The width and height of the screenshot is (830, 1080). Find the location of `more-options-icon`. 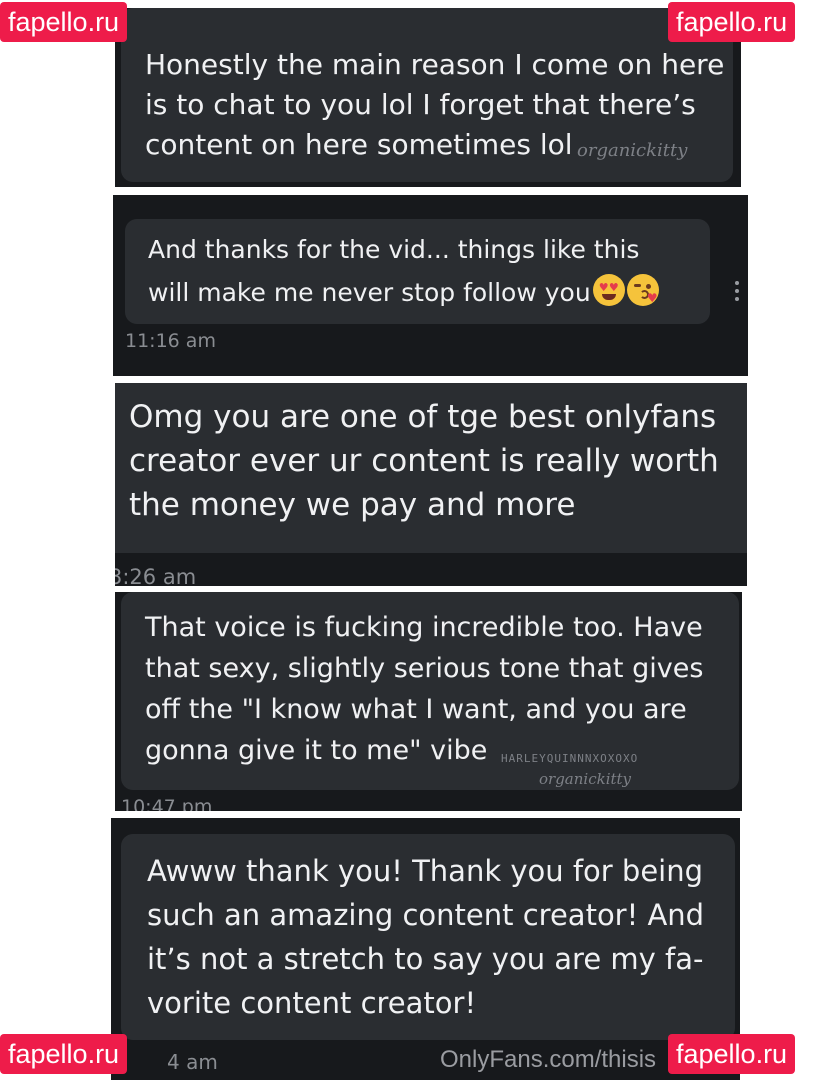

more-options-icon is located at coordinates (737, 293).